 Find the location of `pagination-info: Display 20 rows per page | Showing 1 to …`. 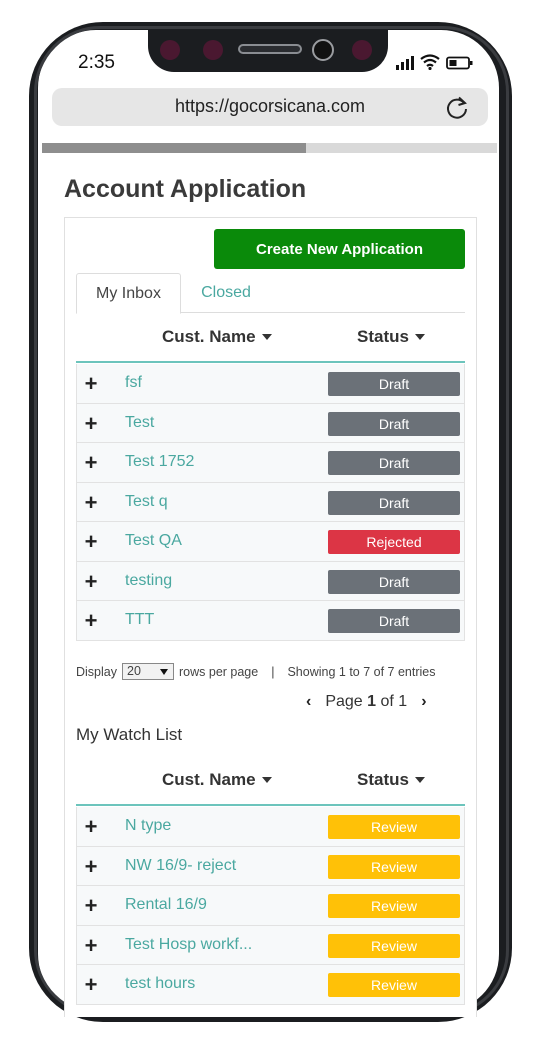

pagination-info: Display 20 rows per page | Showing 1 to … is located at coordinates (255, 671).